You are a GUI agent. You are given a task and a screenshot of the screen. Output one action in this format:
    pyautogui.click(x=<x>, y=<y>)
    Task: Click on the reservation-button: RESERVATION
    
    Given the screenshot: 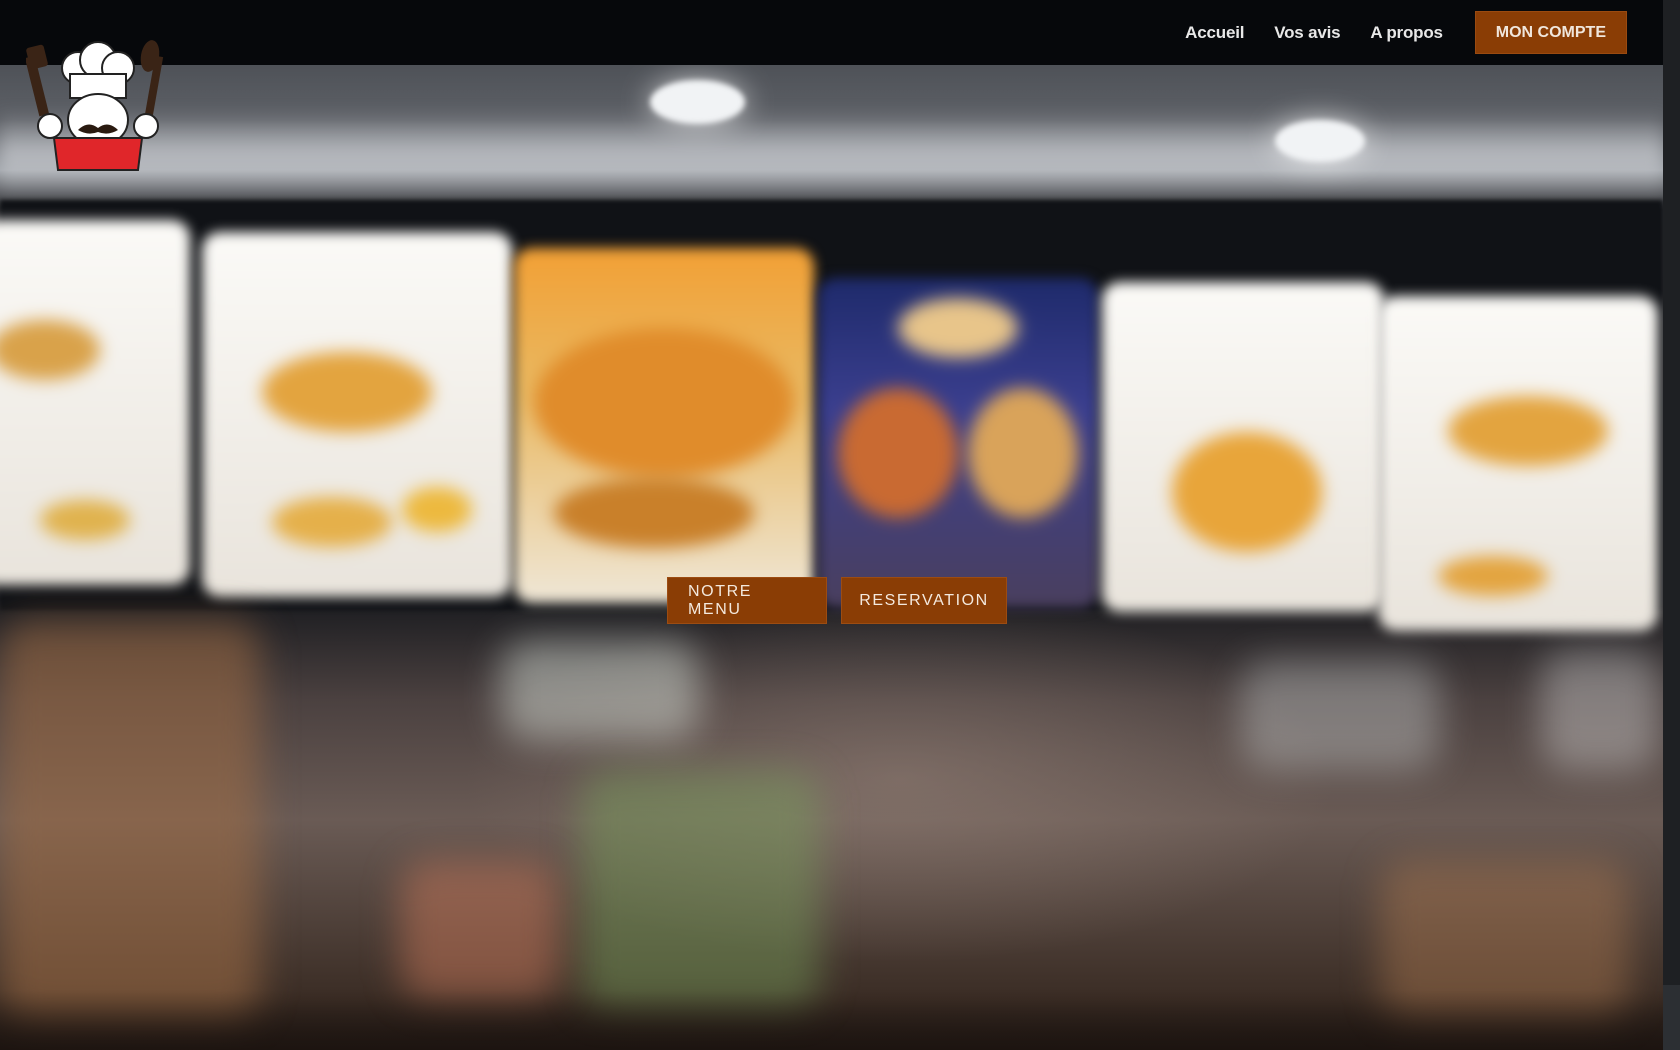 What is the action you would take?
    pyautogui.click(x=924, y=600)
    